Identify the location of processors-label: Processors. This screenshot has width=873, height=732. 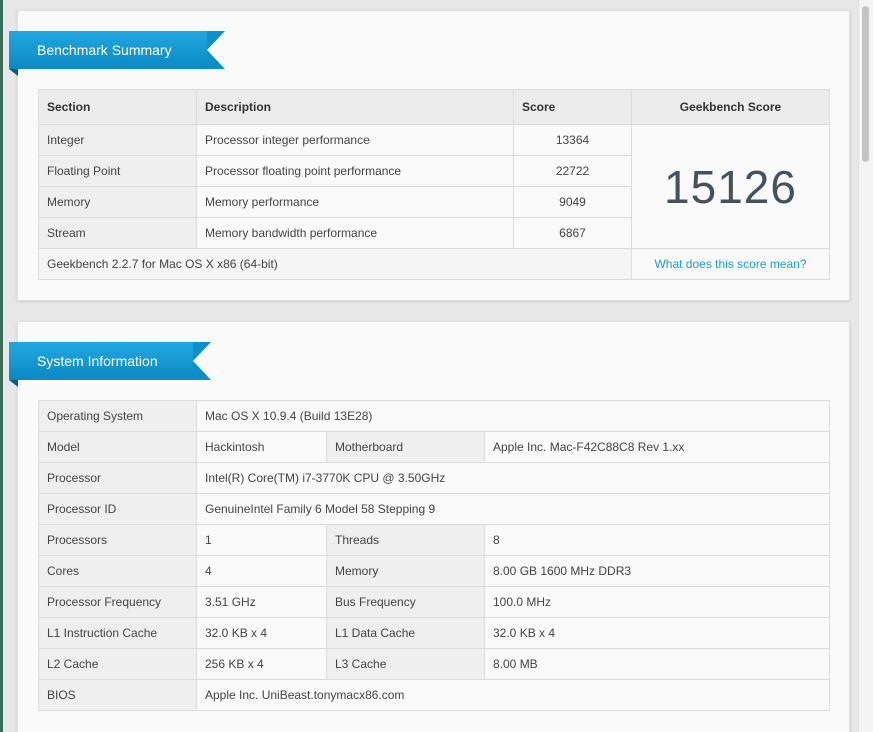
(117, 540).